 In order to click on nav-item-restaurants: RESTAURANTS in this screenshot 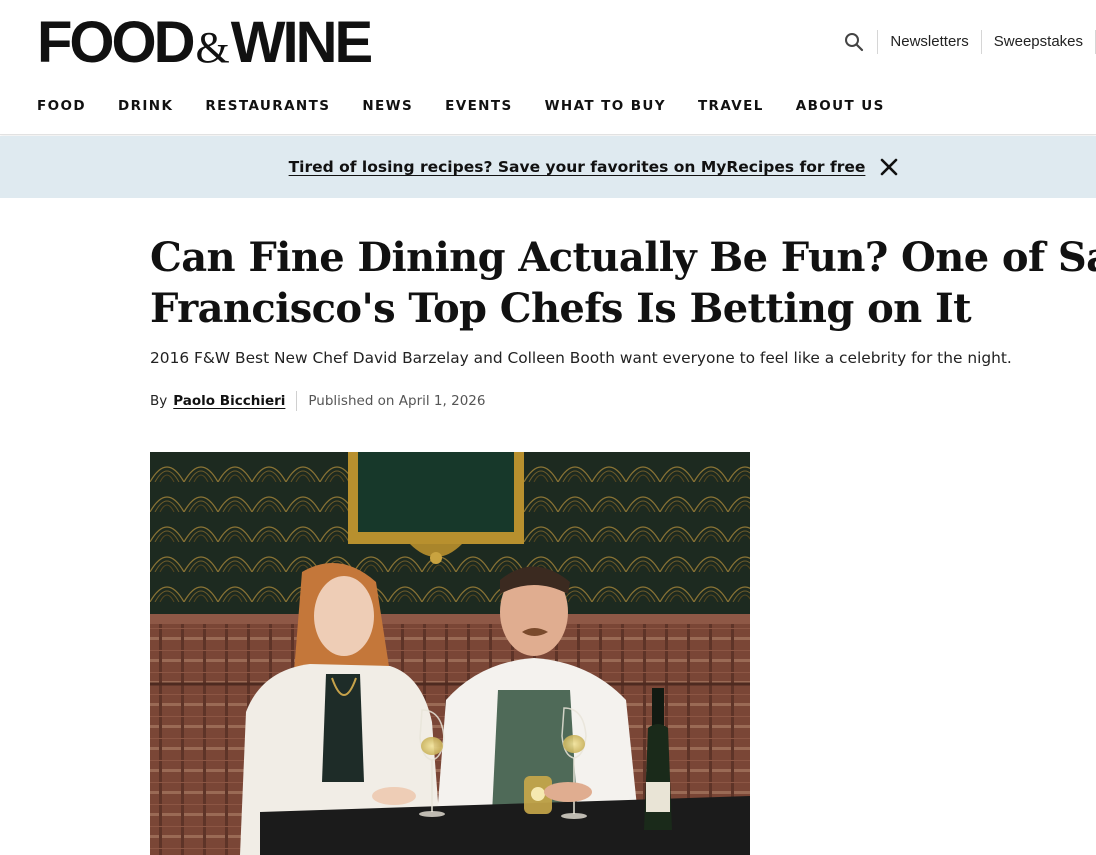, I will do `click(267, 106)`.